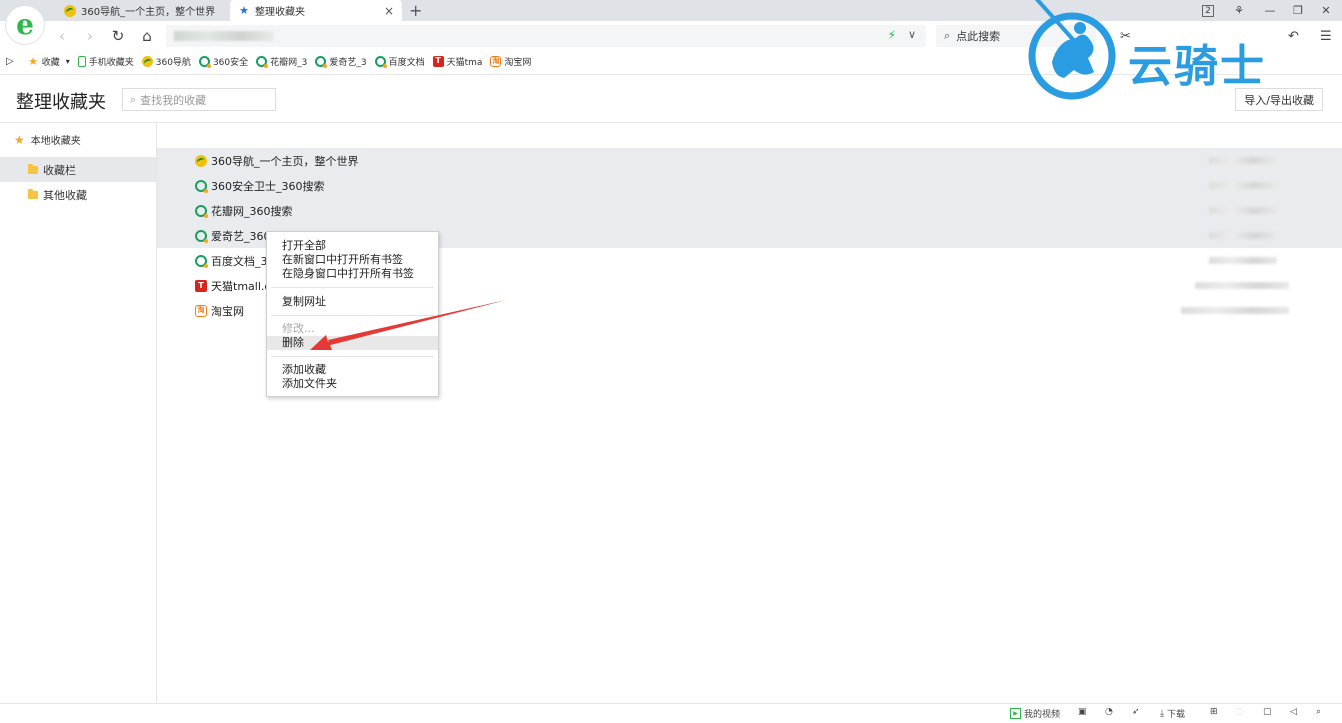 This screenshot has height=723, width=1342. I want to click on minimize-button: —, so click(1270, 10).